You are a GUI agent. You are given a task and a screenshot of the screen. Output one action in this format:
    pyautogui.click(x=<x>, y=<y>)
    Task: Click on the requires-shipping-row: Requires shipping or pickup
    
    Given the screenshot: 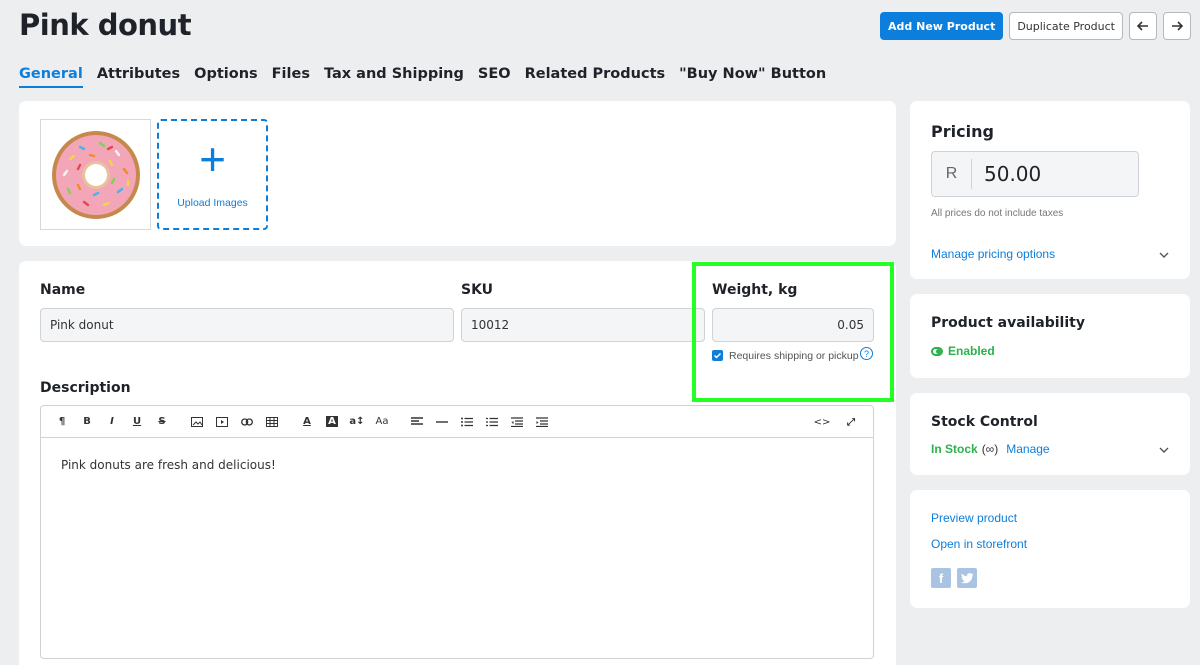 What is the action you would take?
    pyautogui.click(x=787, y=356)
    